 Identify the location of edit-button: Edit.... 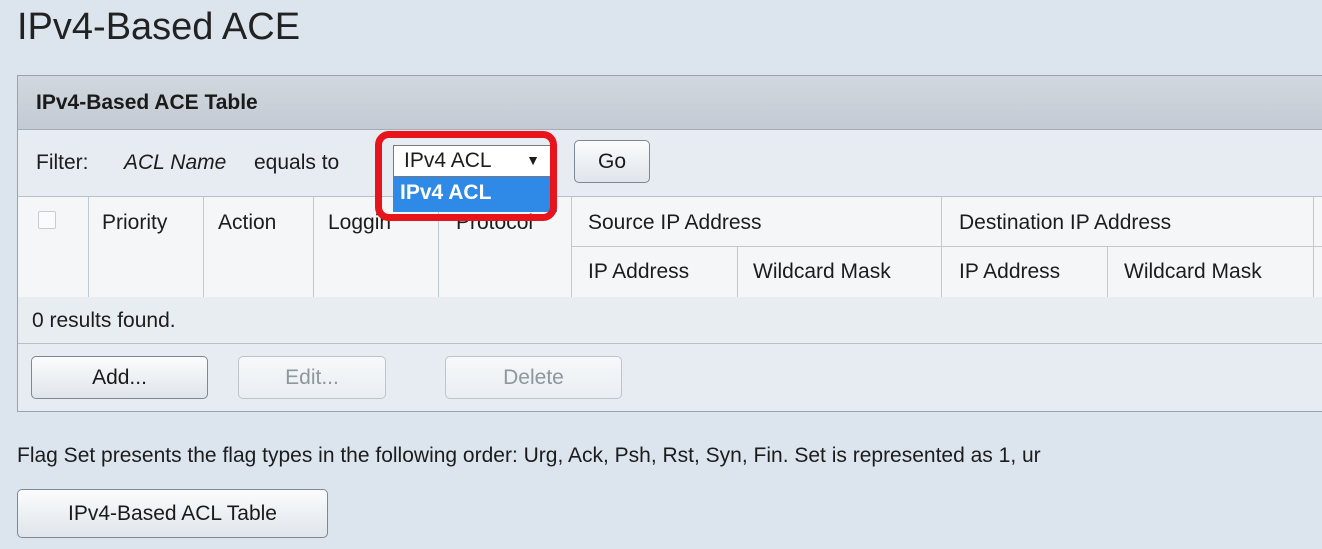
(312, 377).